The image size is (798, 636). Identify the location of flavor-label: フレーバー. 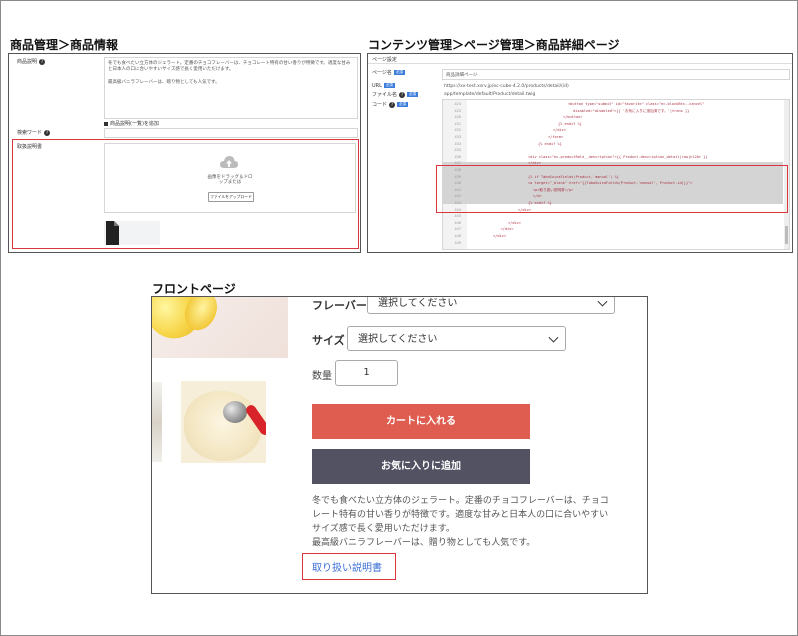
(339, 305).